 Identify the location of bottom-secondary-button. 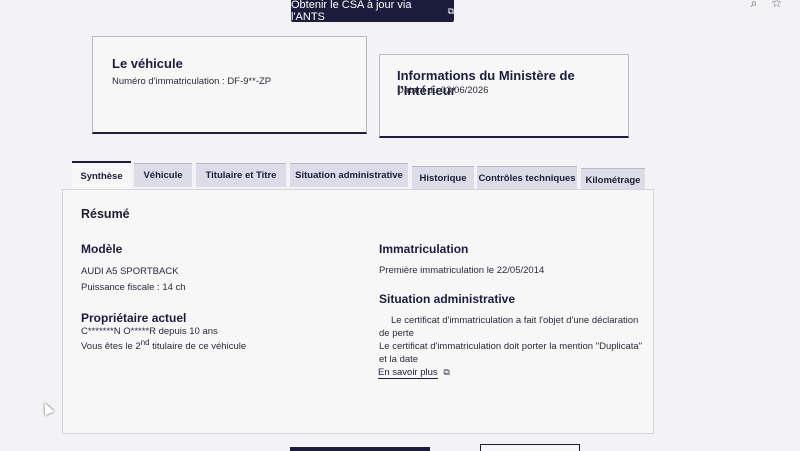
(530, 447).